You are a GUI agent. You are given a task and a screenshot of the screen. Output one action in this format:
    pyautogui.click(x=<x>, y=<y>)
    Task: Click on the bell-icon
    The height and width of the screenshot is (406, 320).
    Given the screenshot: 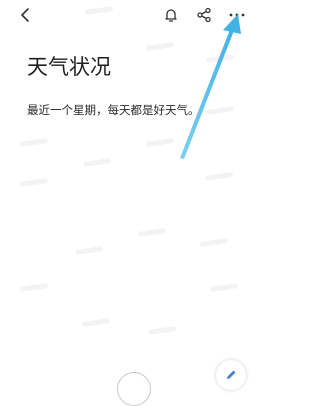 What is the action you would take?
    pyautogui.click(x=171, y=15)
    